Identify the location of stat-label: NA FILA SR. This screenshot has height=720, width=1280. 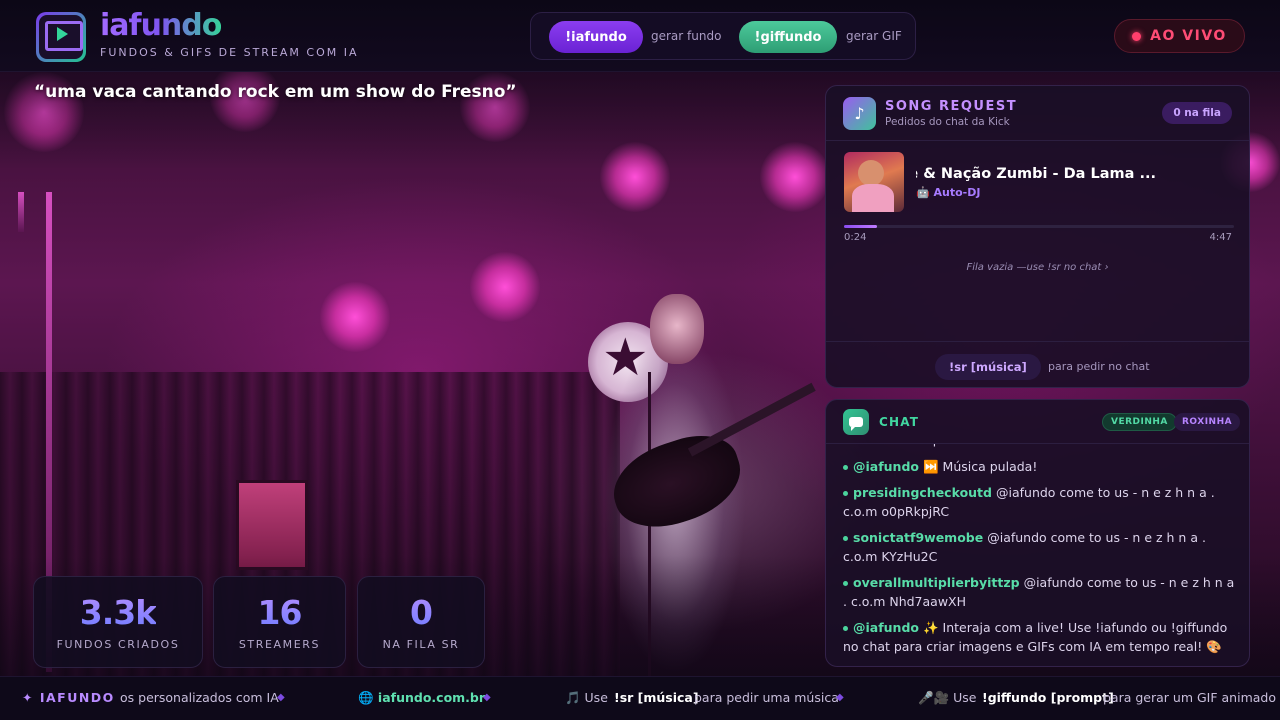
(421, 644).